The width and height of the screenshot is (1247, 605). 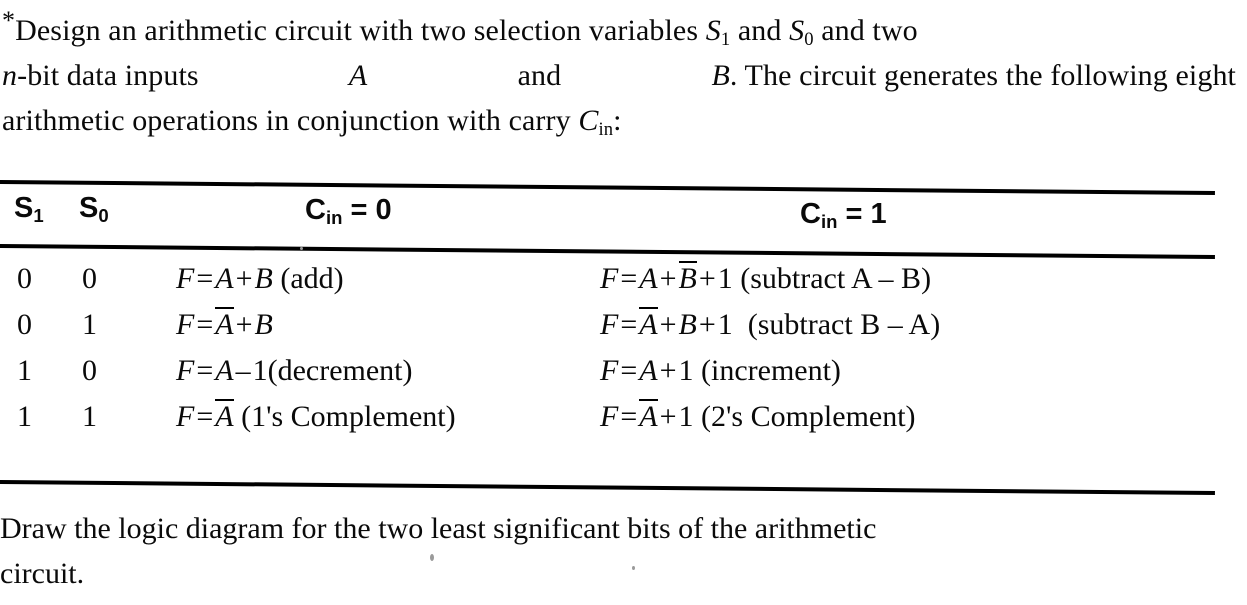 What do you see at coordinates (94, 209) in the screenshot?
I see `column-header-s0: S0` at bounding box center [94, 209].